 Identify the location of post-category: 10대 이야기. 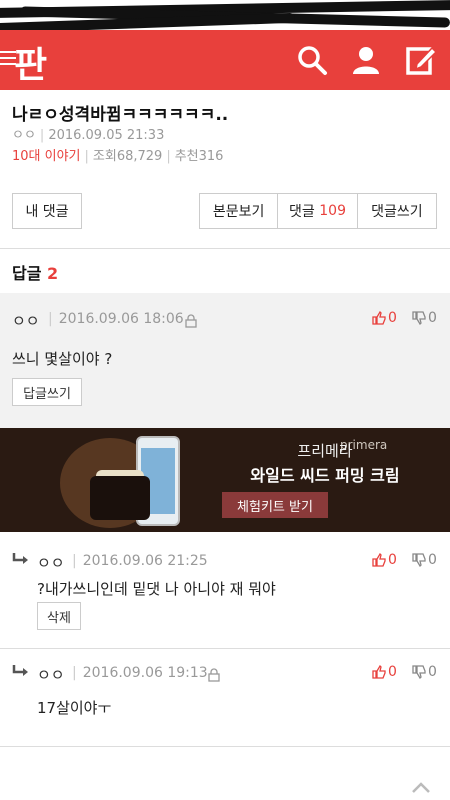
(46, 156).